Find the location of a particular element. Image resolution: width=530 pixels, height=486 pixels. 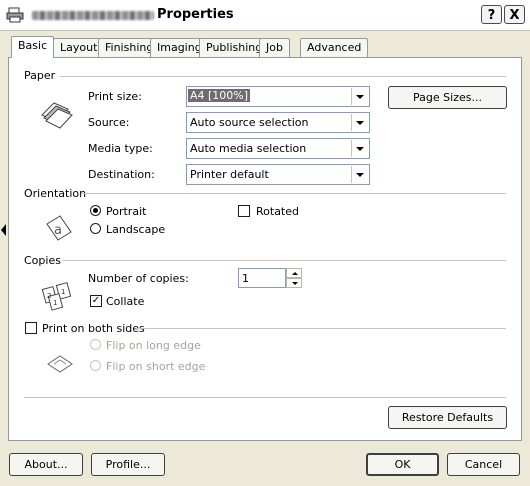

tab-layout: Layout is located at coordinates (79, 47).